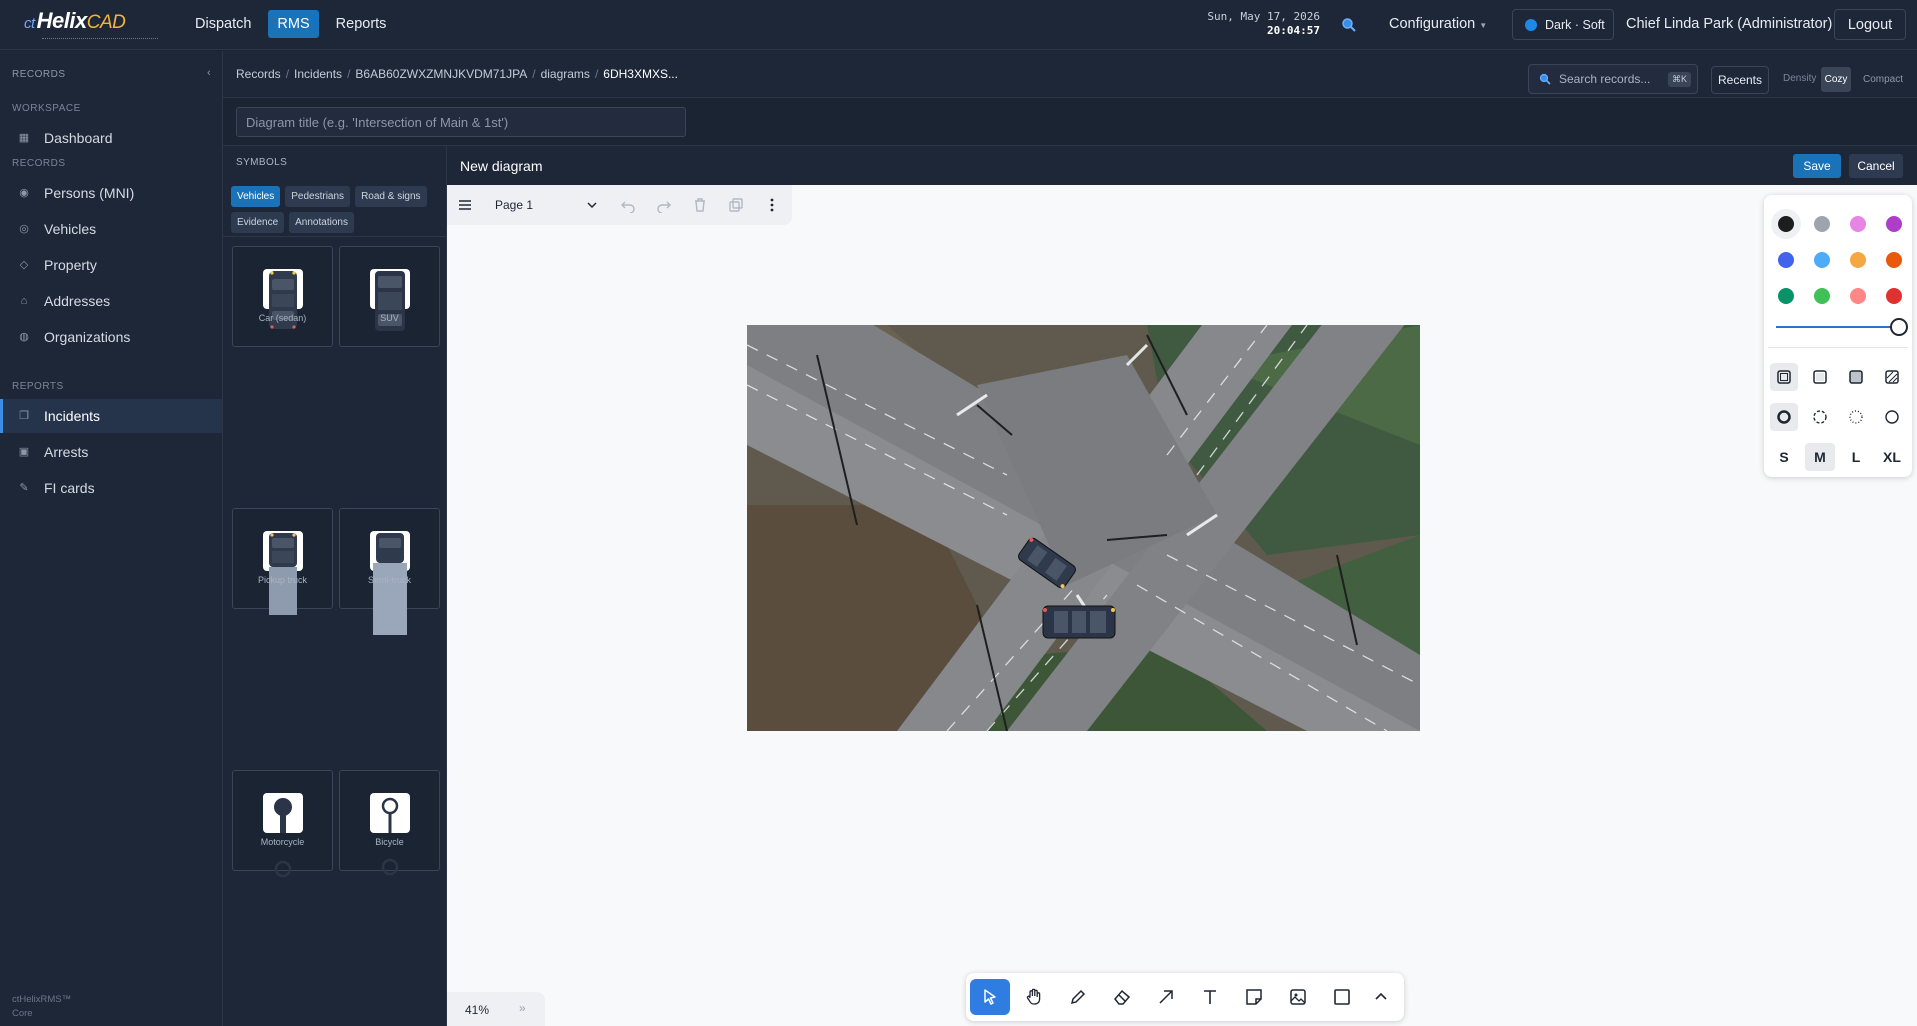  I want to click on stroke-dotted-button, so click(1856, 417).